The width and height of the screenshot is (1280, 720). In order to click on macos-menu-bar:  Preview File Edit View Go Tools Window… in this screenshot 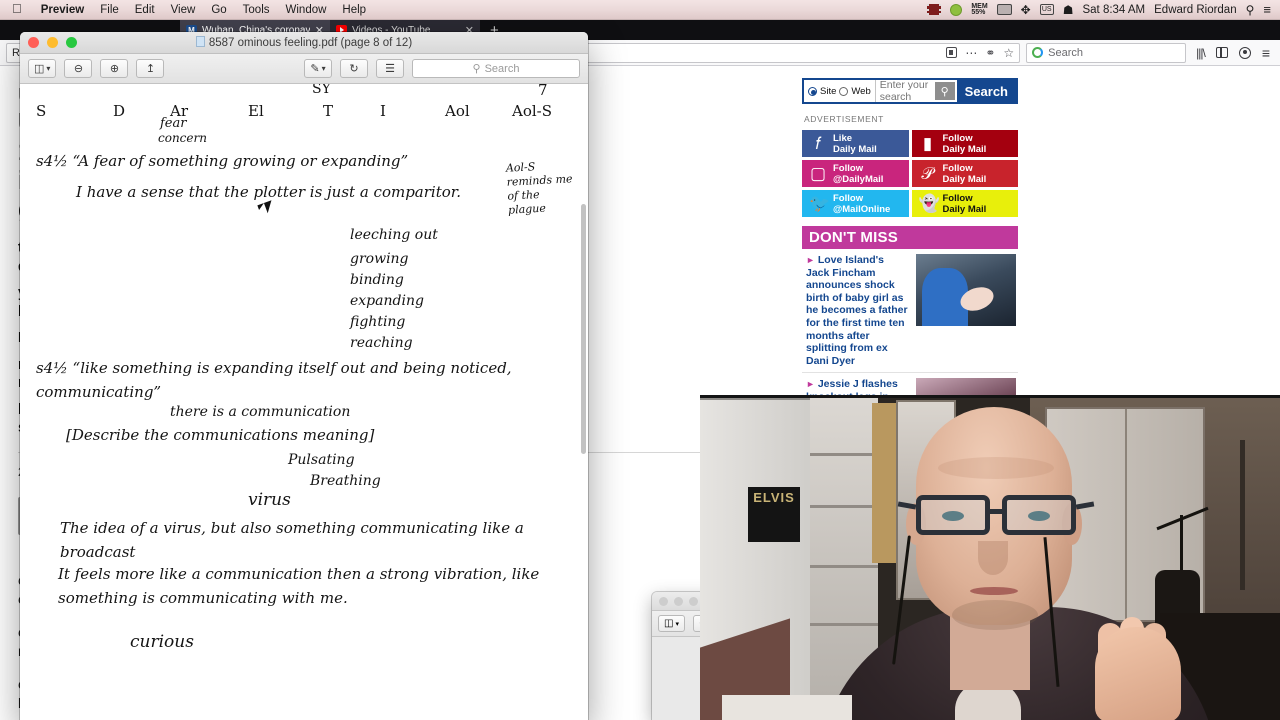, I will do `click(640, 10)`.